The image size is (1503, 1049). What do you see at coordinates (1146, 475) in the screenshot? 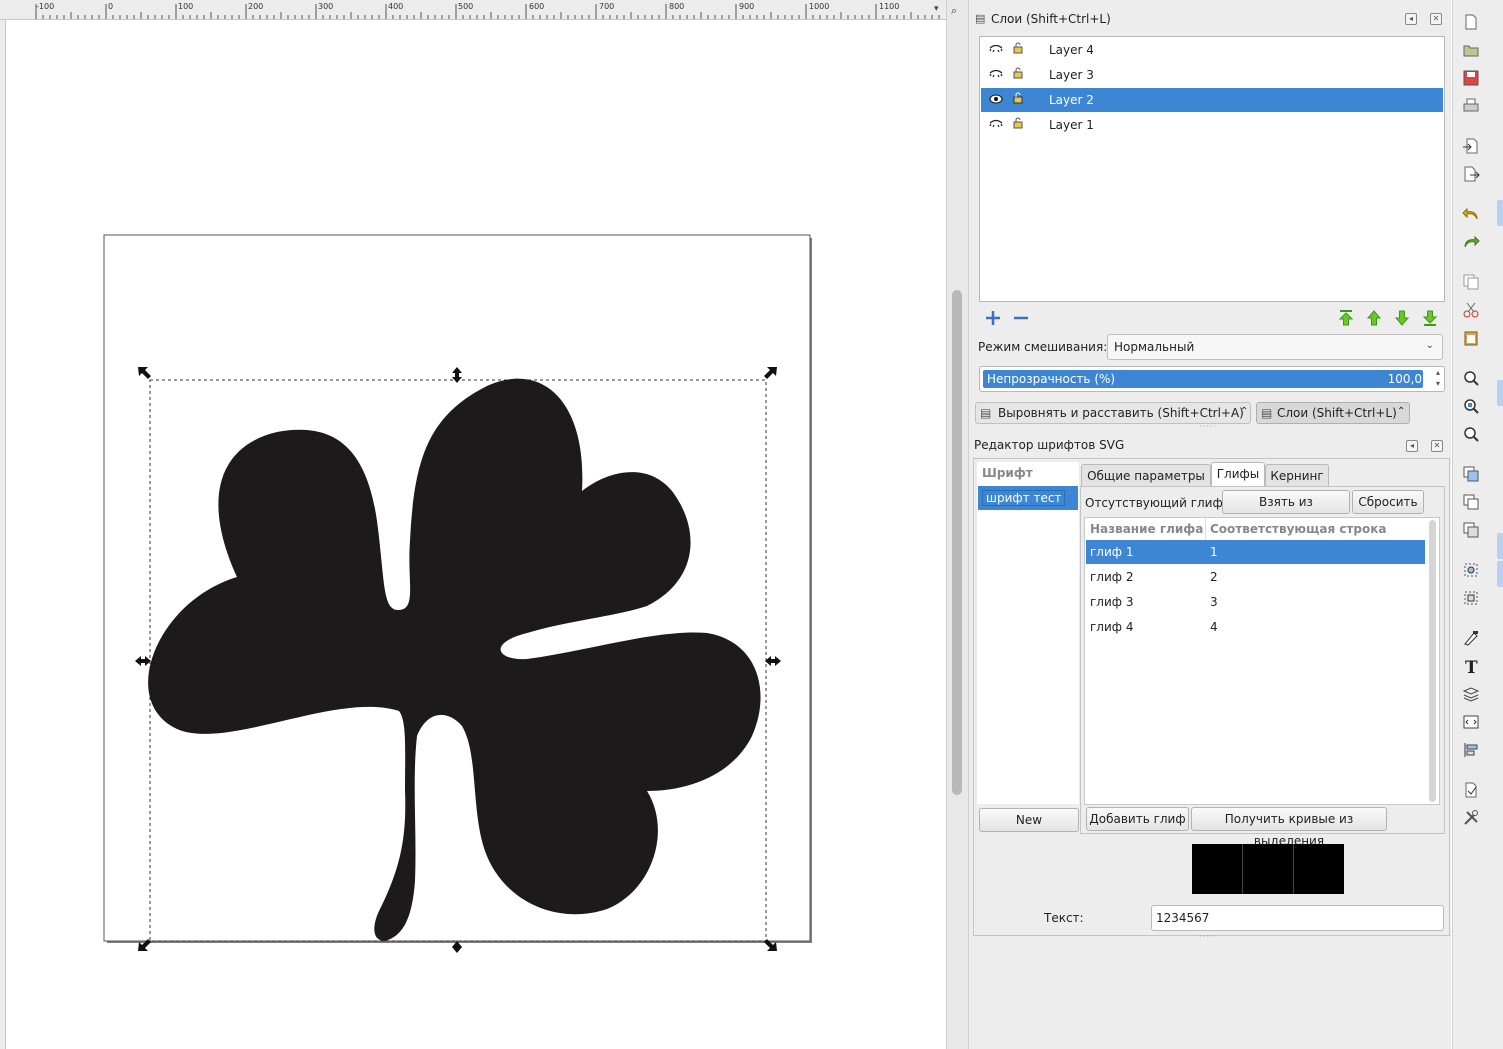
I see `tab-general: Общие параметры` at bounding box center [1146, 475].